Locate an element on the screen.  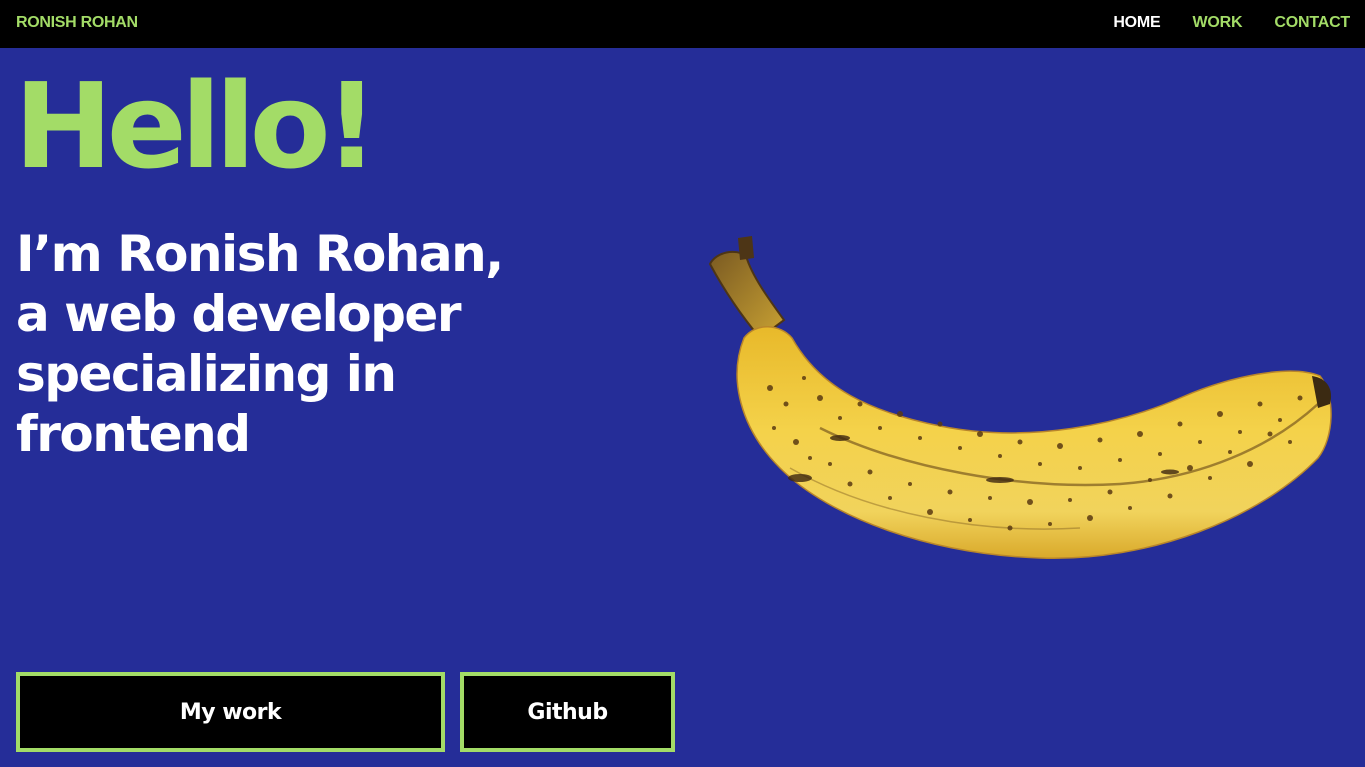
intro-line-4: frontend is located at coordinates (133, 434).